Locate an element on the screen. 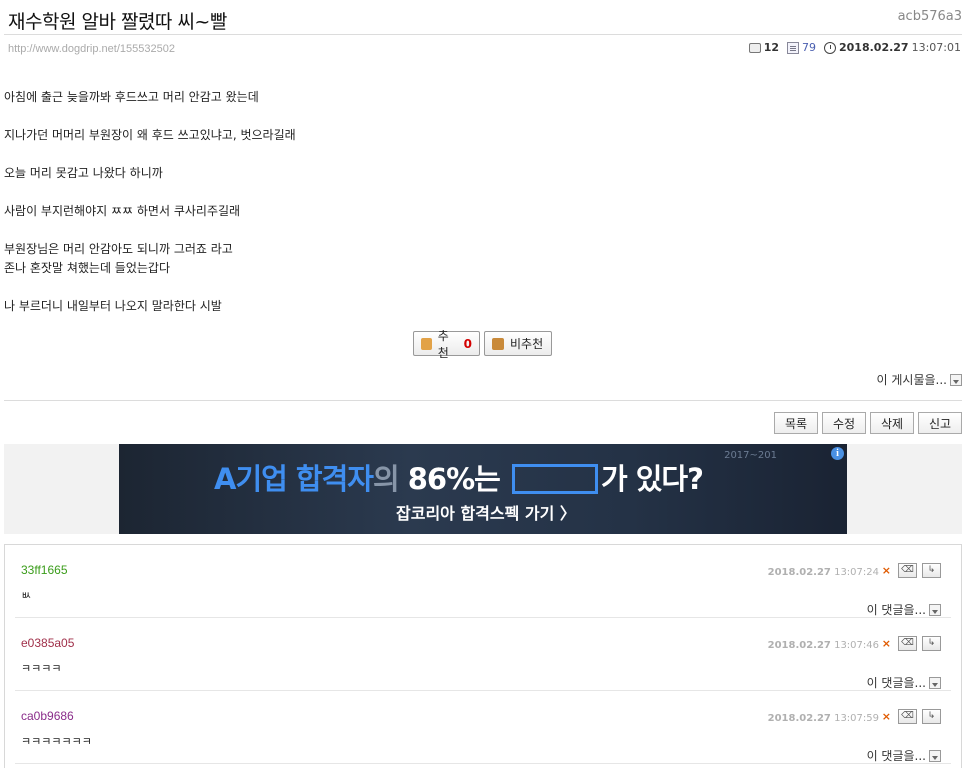 The width and height of the screenshot is (964, 768). post-stats: 12 79 2018.02.27 13:07:01 is located at coordinates (854, 47).